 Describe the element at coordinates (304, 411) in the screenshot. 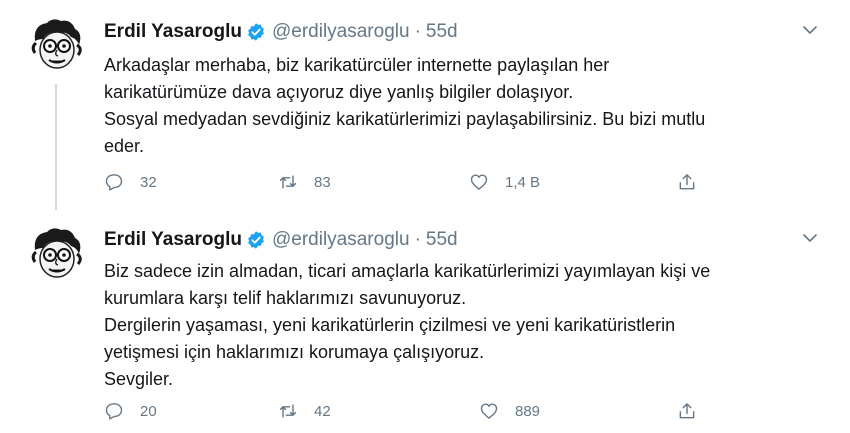

I see `retweet-button: 42` at that location.